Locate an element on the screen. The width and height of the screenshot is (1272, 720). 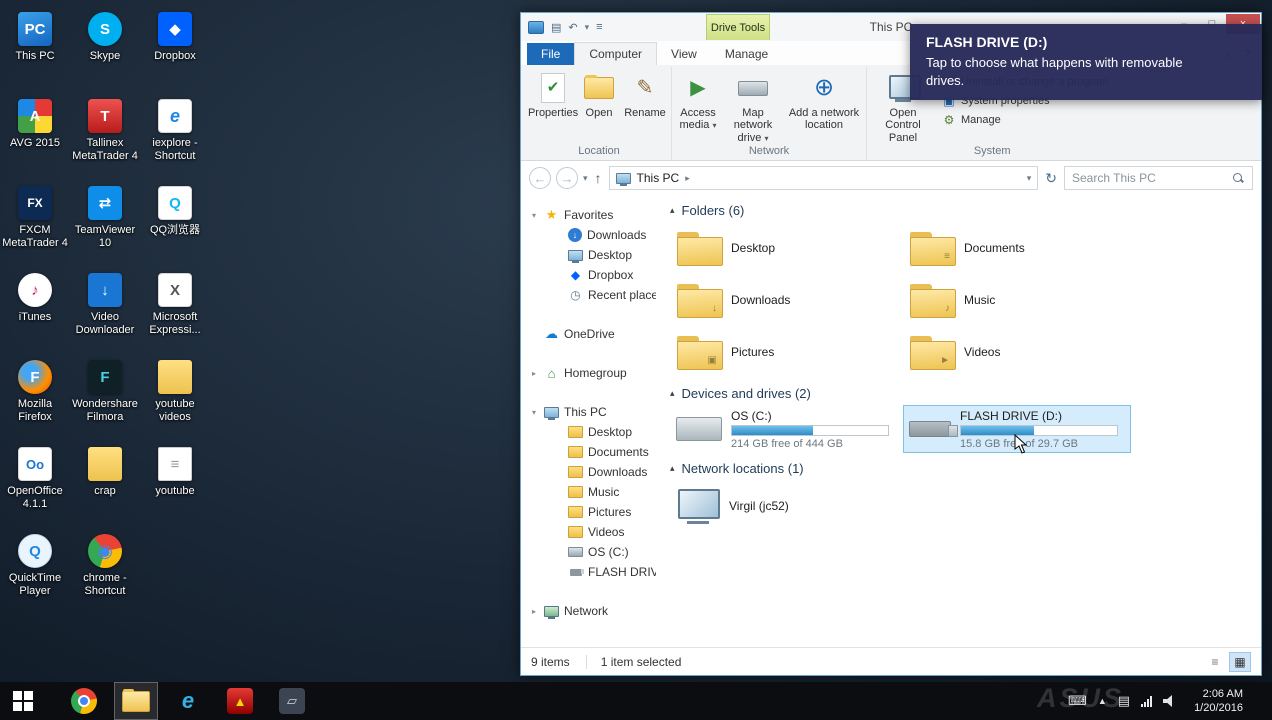
group-header-folders: ▴ Folders (6) is located at coordinates (958, 210).